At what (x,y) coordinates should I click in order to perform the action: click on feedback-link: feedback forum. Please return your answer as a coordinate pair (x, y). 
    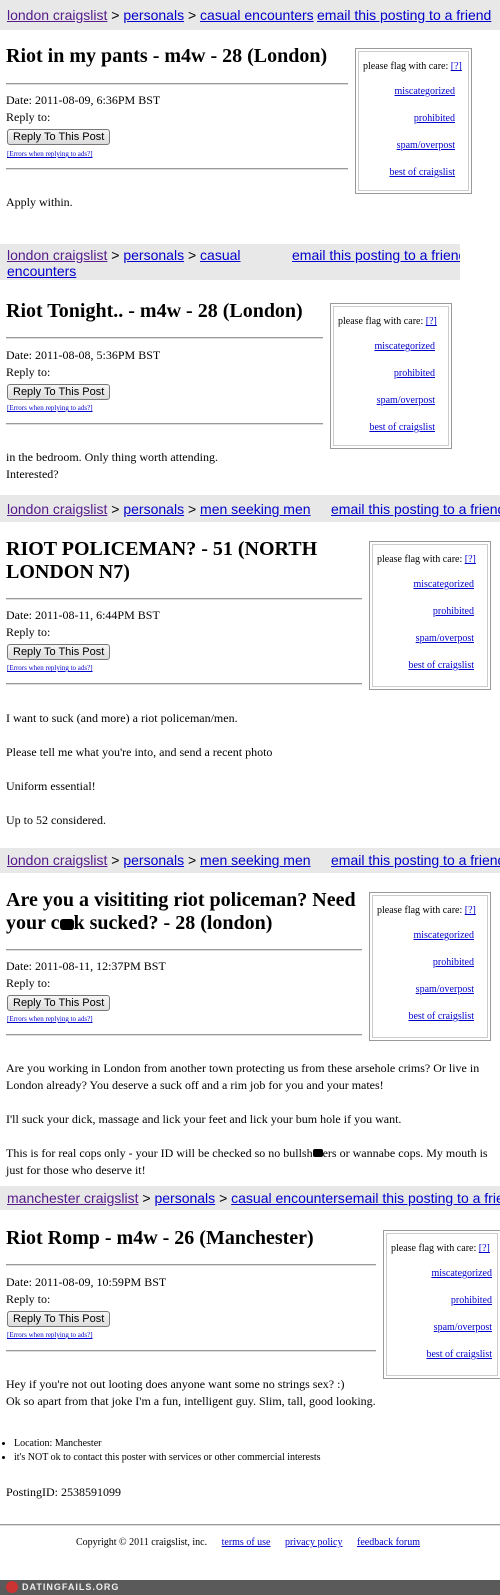
    Looking at the image, I should click on (388, 1542).